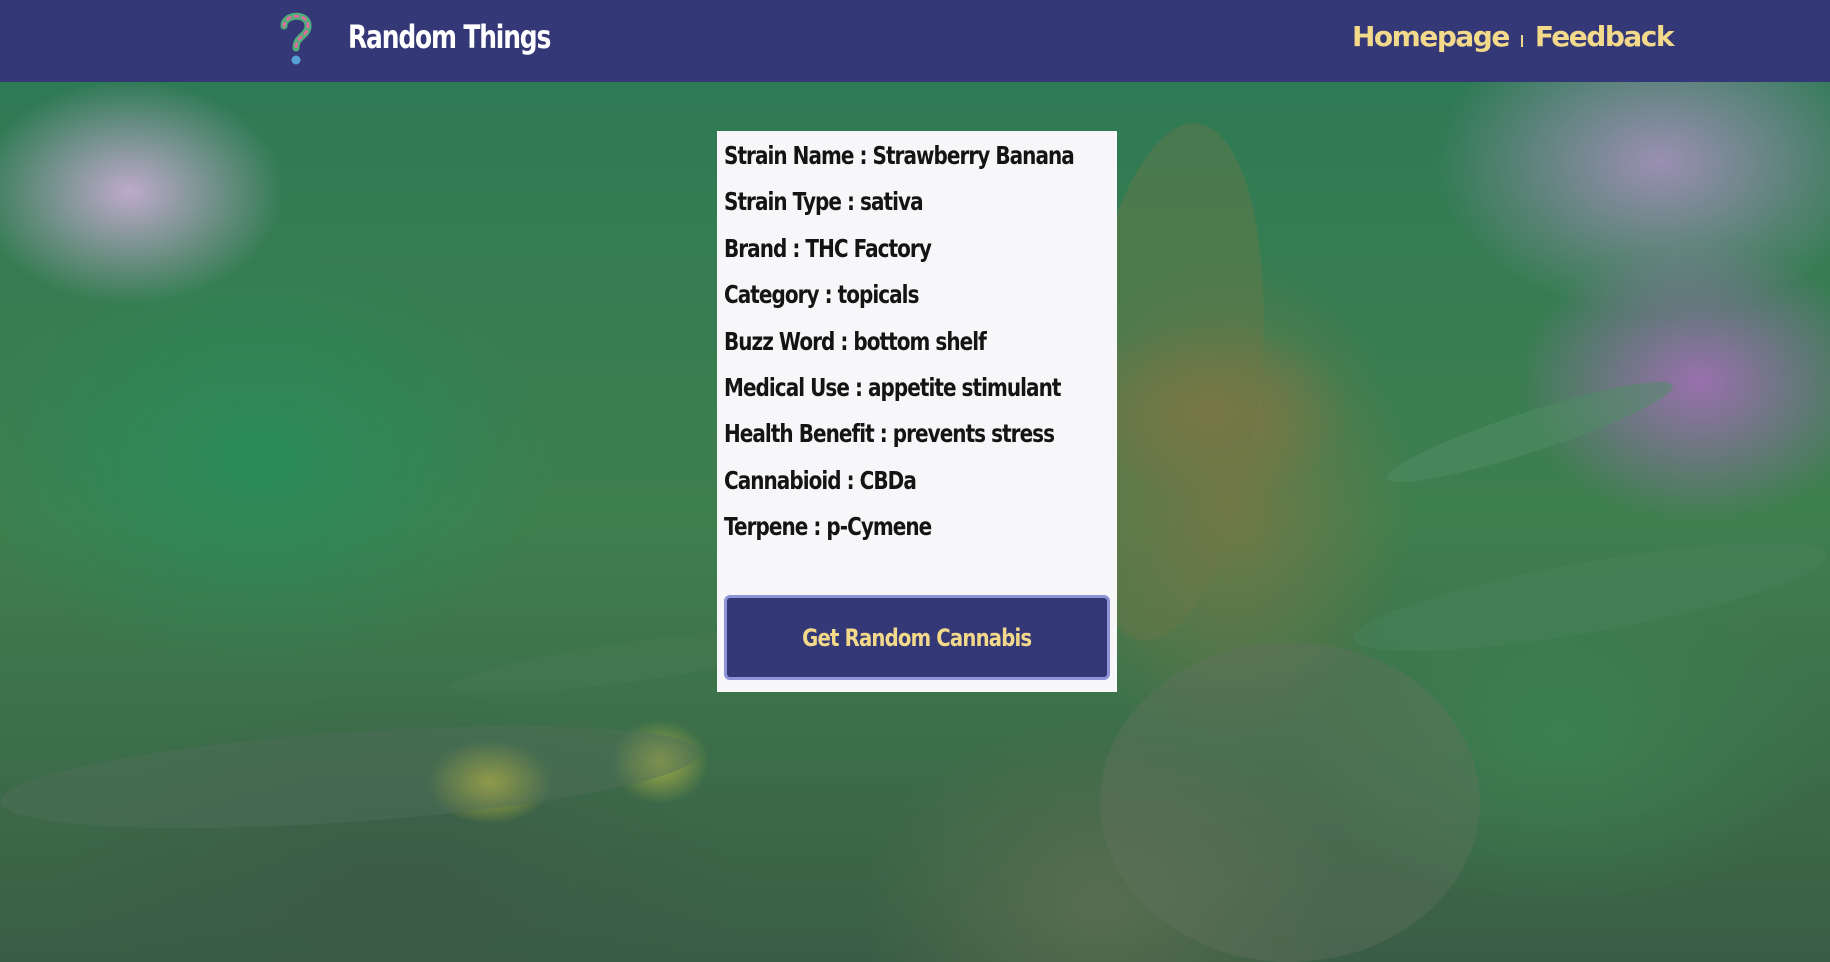 The image size is (1830, 962). I want to click on buzz-word-line: Buzz Word : bottom shelf, so click(855, 341).